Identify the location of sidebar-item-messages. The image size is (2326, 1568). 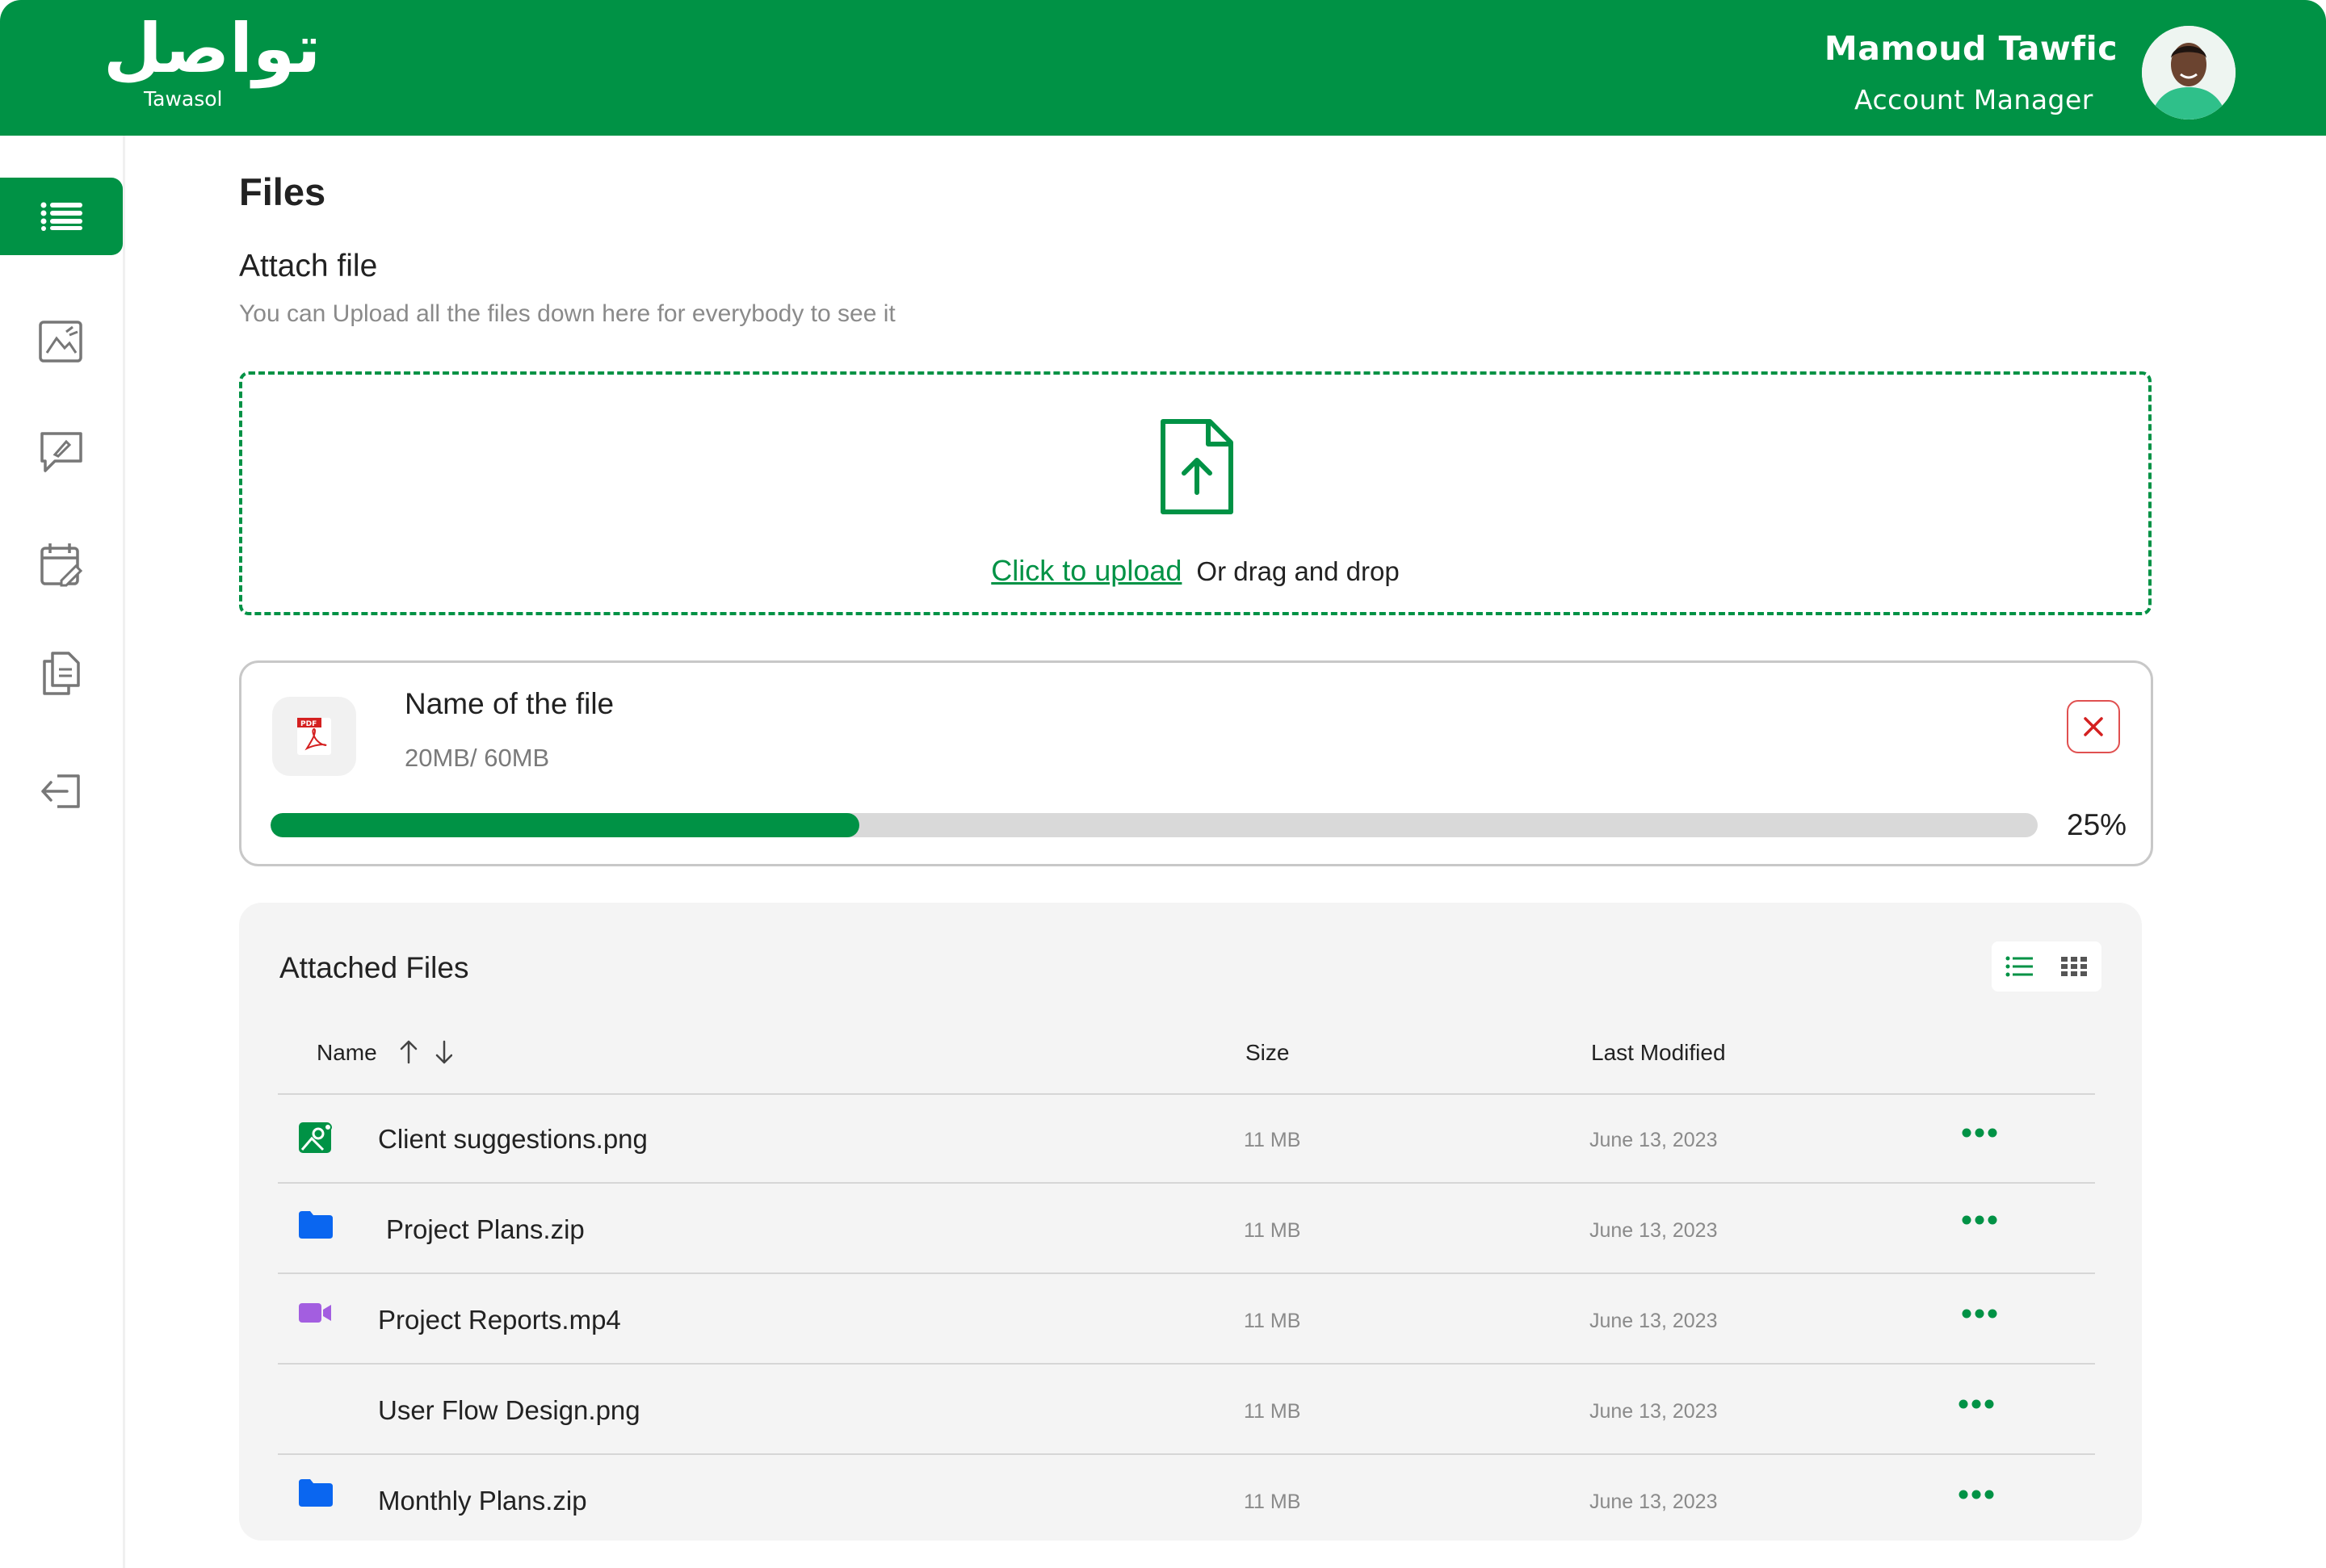
(61, 452).